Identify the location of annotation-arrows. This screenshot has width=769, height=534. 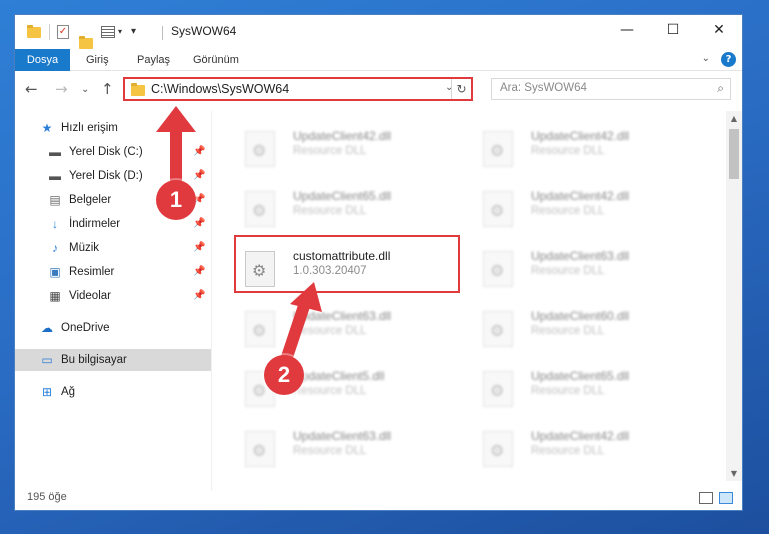
(239, 236).